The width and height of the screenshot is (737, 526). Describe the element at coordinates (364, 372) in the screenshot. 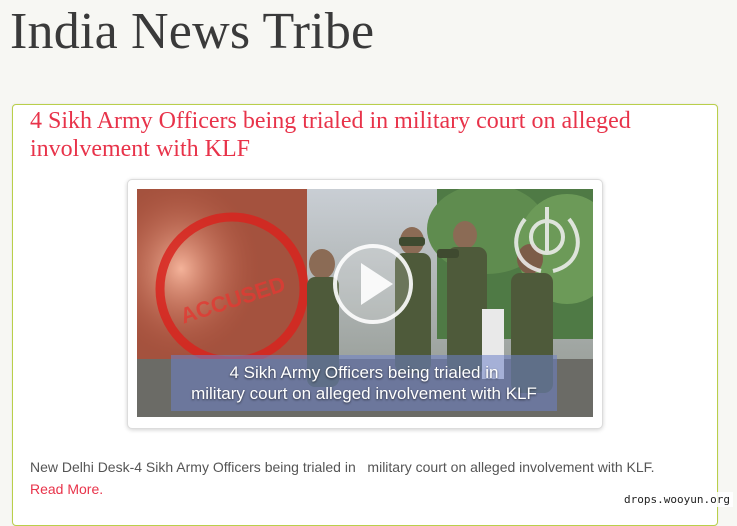

I see `video-caption-line-1: 4 Sikh Army Officers being trialed in` at that location.